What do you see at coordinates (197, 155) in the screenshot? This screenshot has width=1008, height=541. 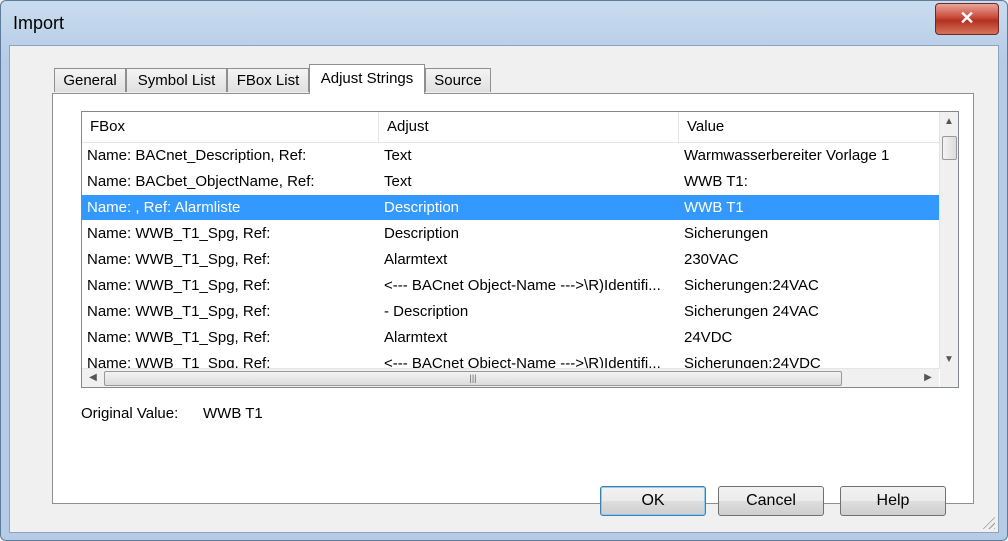 I see `cell-fbox: Name: BACnet_Description, Ref:` at bounding box center [197, 155].